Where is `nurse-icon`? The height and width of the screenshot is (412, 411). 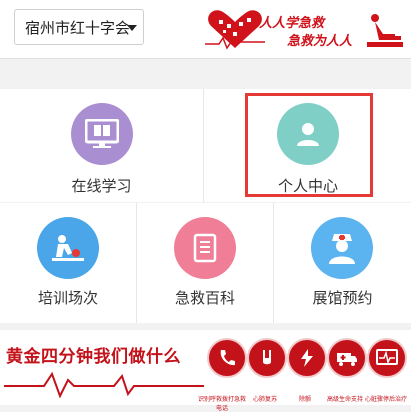
nurse-icon is located at coordinates (342, 248).